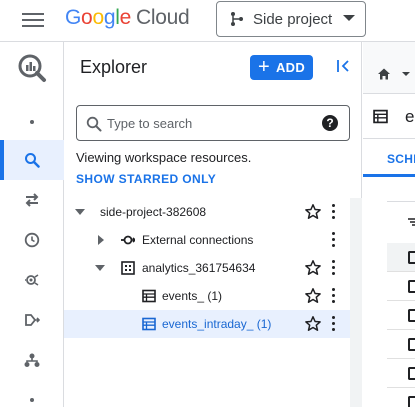 Image resolution: width=415 pixels, height=407 pixels. I want to click on home-icon, so click(384, 74).